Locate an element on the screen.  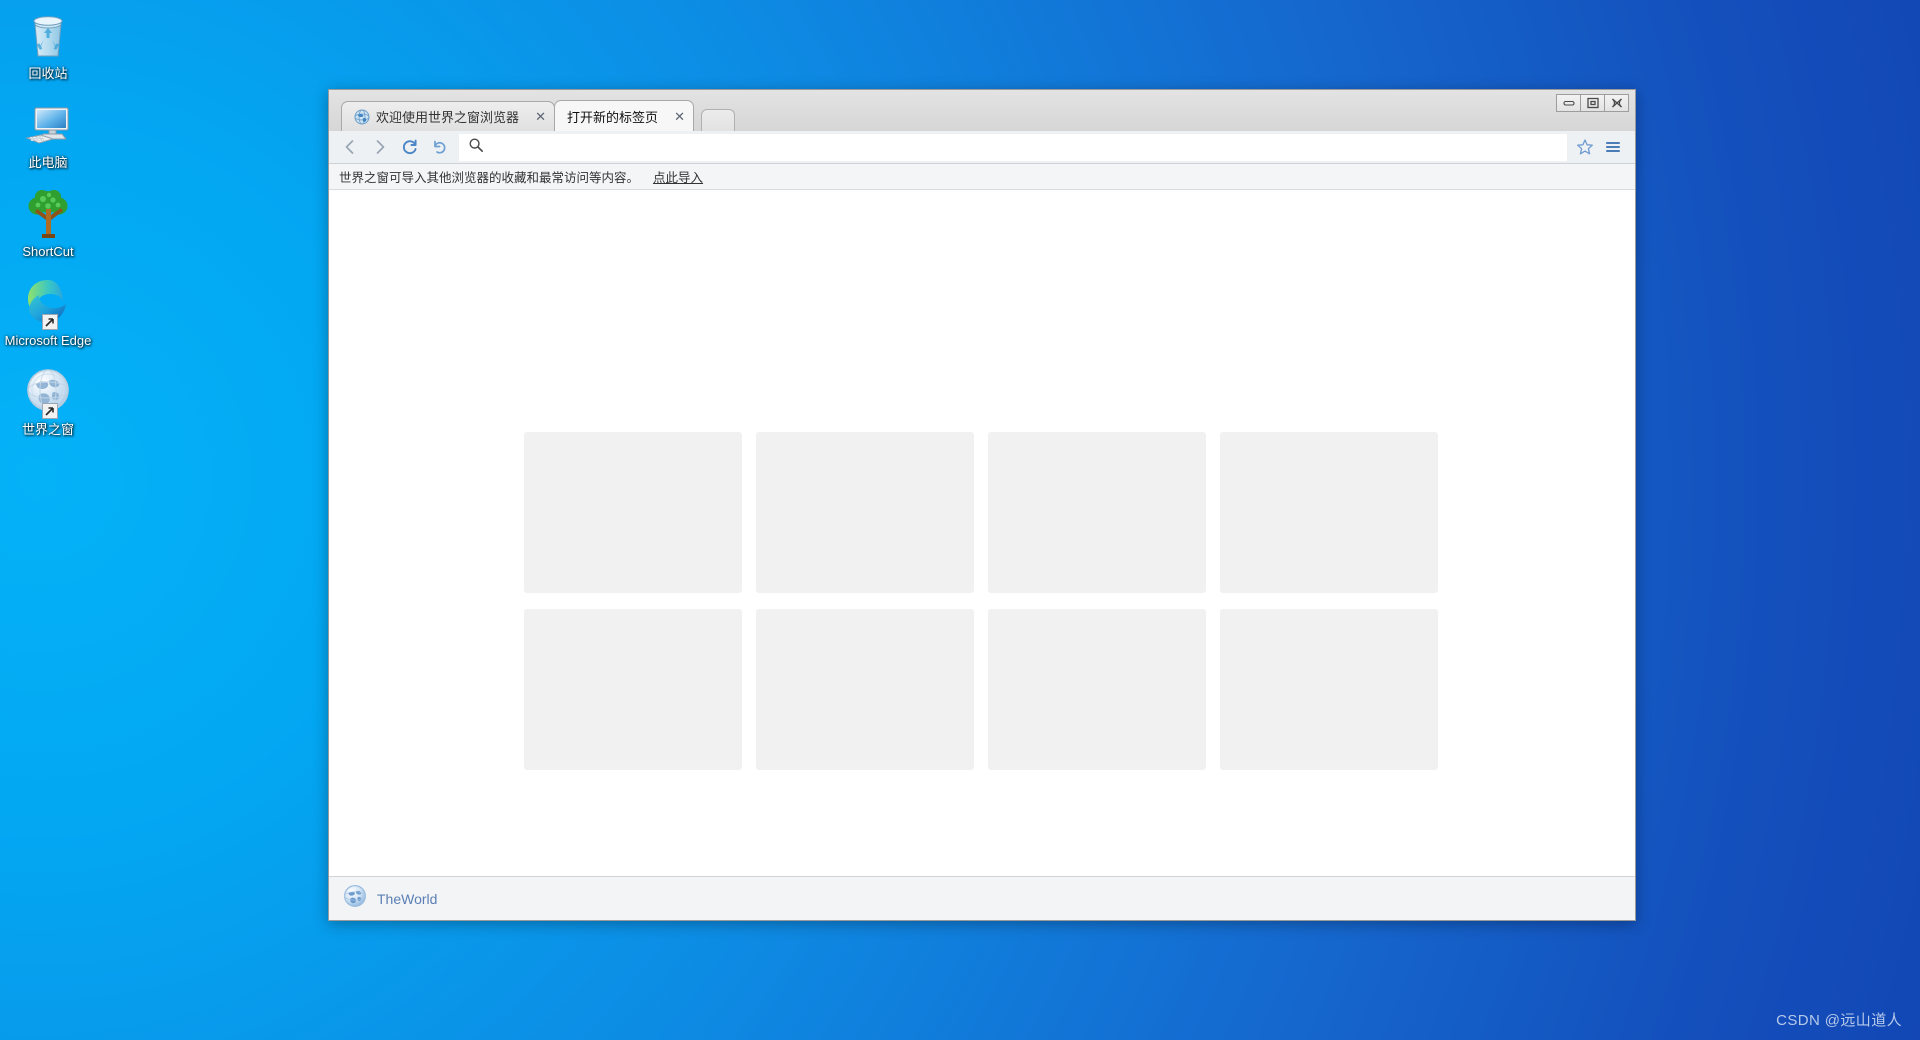
chevron-right-icon is located at coordinates (380, 147).